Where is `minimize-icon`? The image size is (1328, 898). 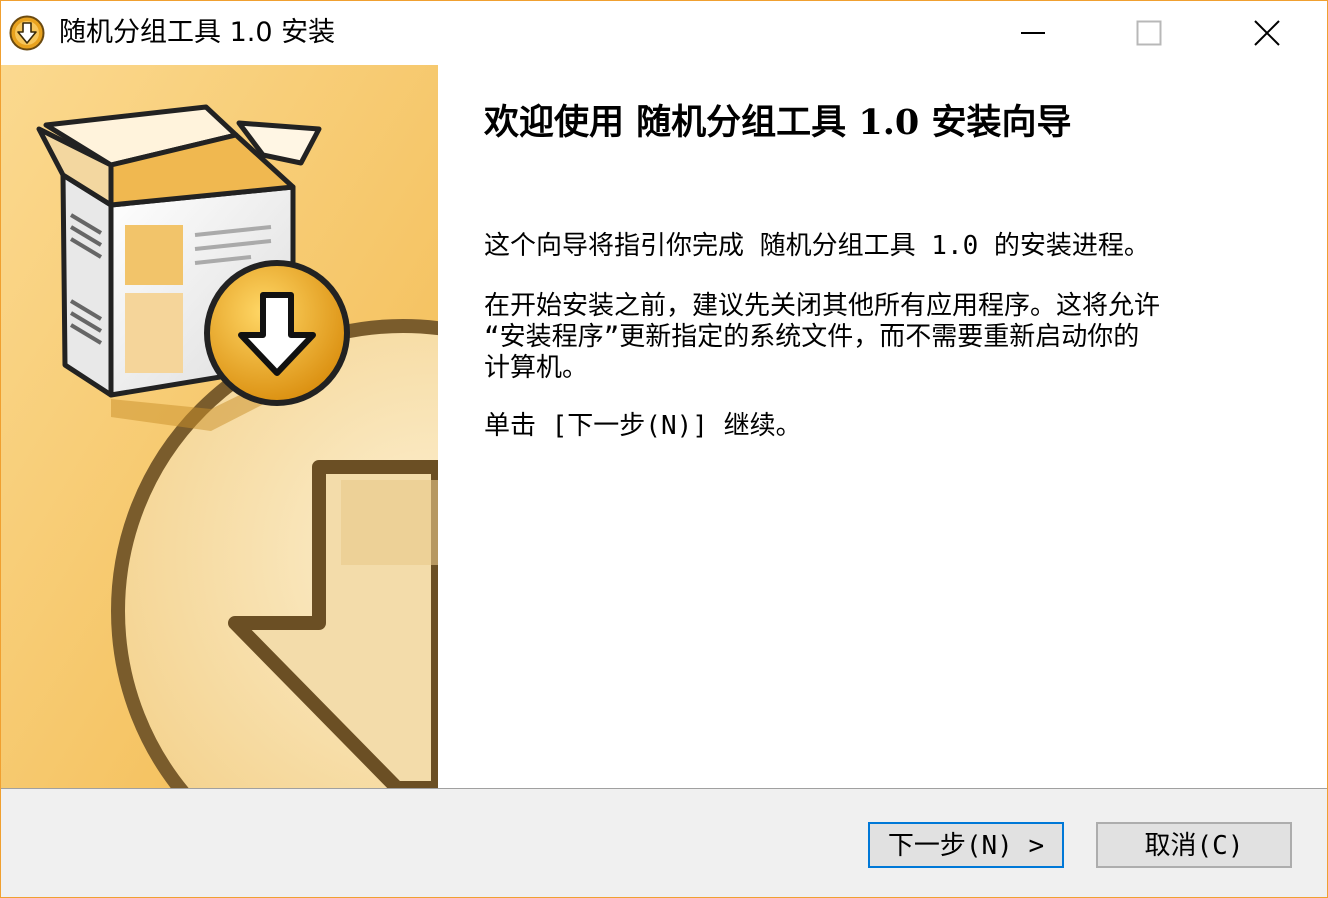 minimize-icon is located at coordinates (1033, 33).